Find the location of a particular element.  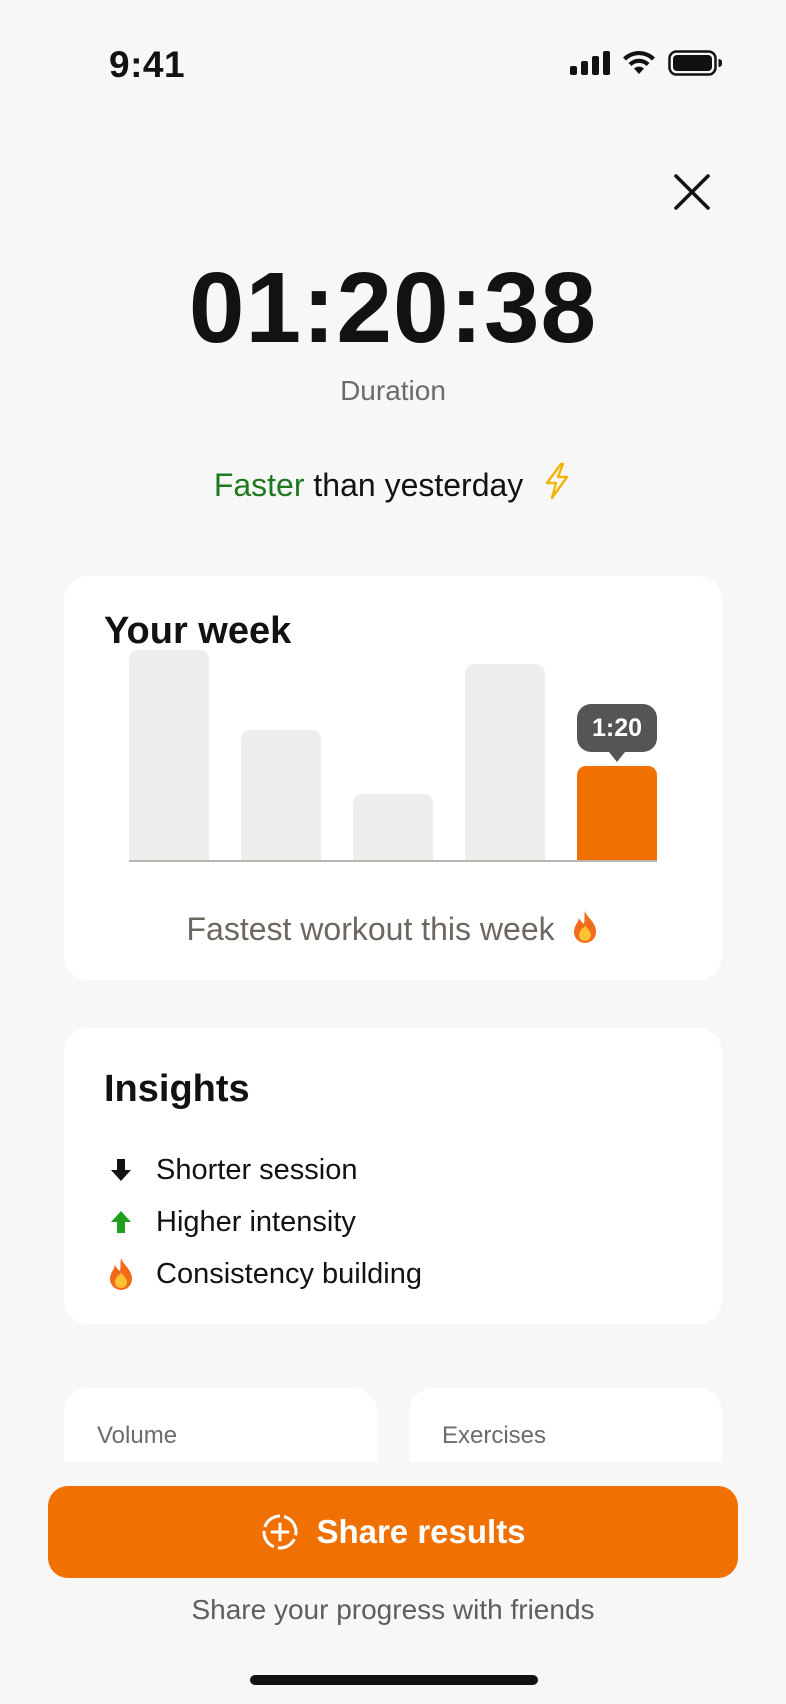

comparison-highlight: Faster is located at coordinates (259, 485).